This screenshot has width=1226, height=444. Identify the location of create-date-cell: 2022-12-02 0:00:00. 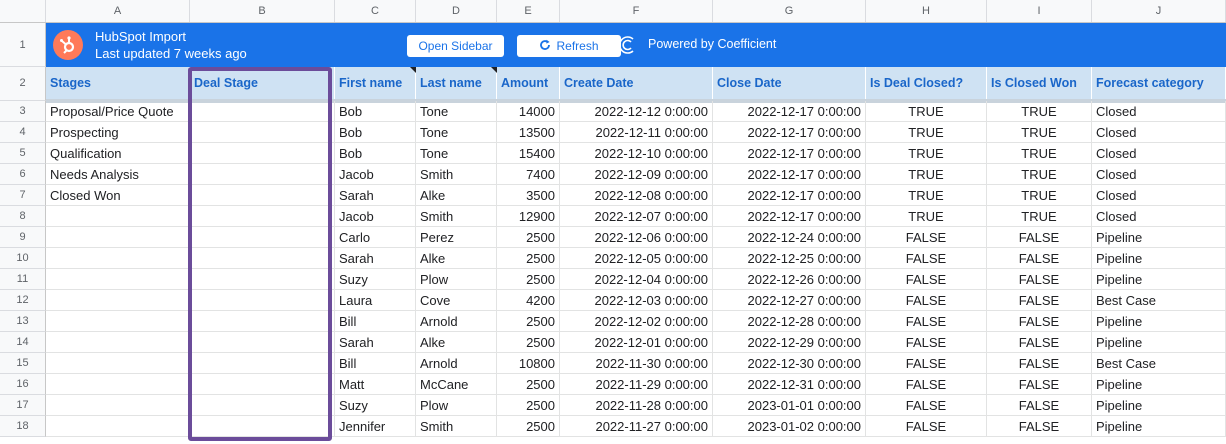
(636, 321).